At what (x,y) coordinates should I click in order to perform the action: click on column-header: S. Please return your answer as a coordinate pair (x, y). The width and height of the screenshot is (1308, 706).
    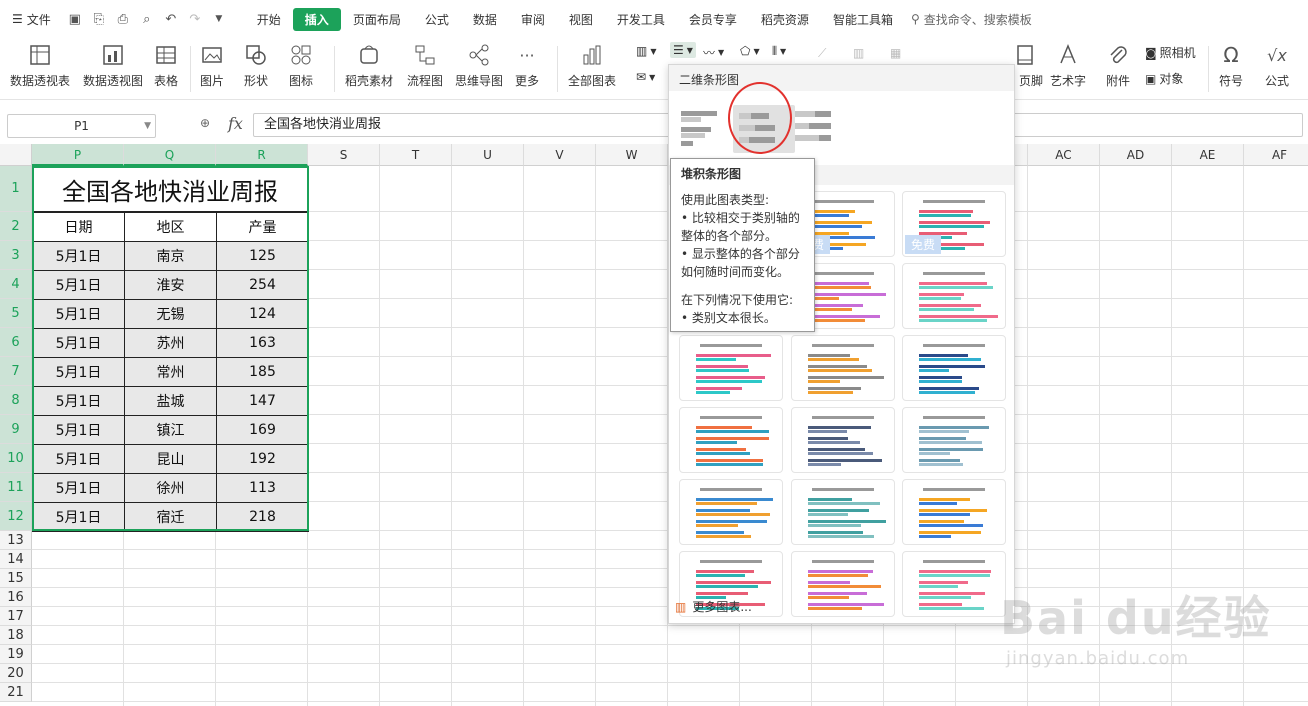
    Looking at the image, I should click on (344, 155).